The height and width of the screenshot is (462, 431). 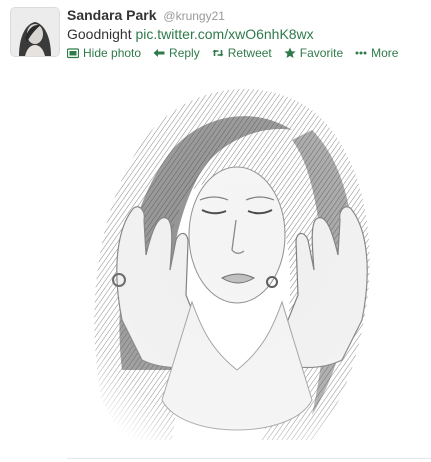 I want to click on tweet-actions: Hide photo Reply Retweet Favorite More, so click(x=238, y=53).